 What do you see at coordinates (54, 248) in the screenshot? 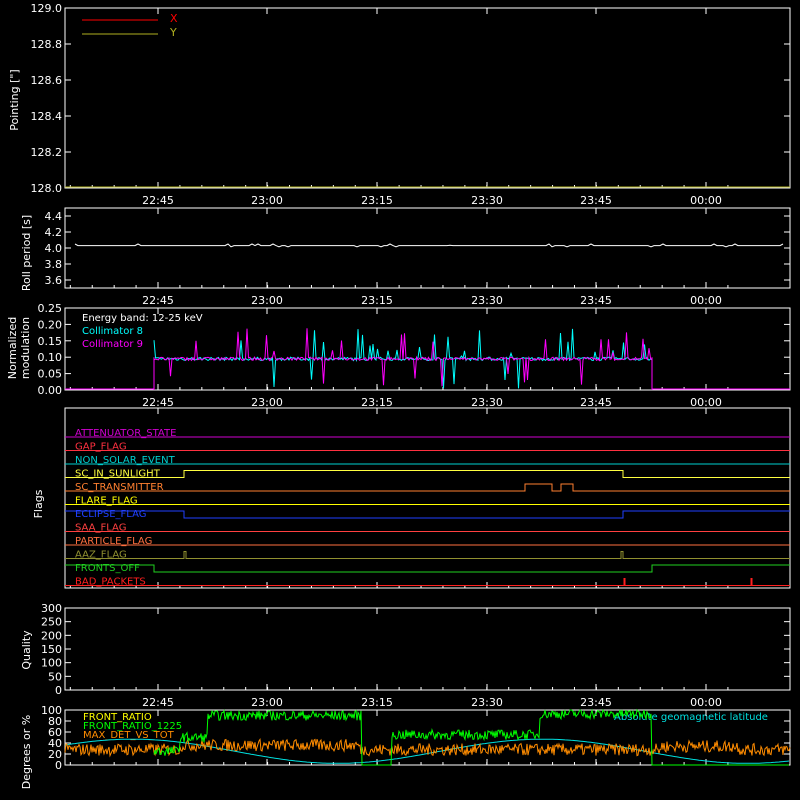
I see `roll-ytick-label: 4.0` at bounding box center [54, 248].